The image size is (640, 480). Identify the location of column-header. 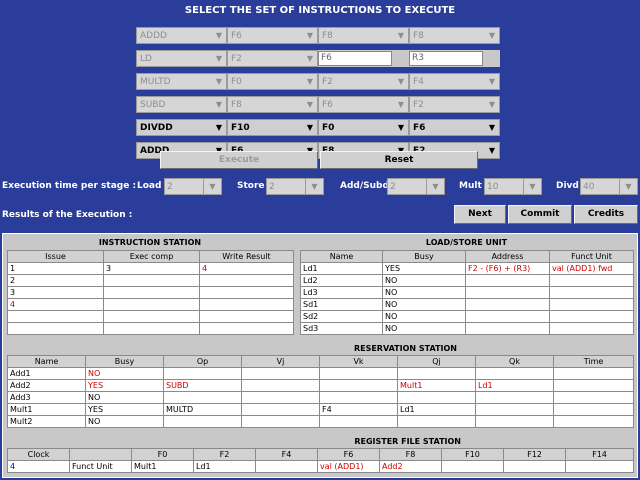
(100, 454).